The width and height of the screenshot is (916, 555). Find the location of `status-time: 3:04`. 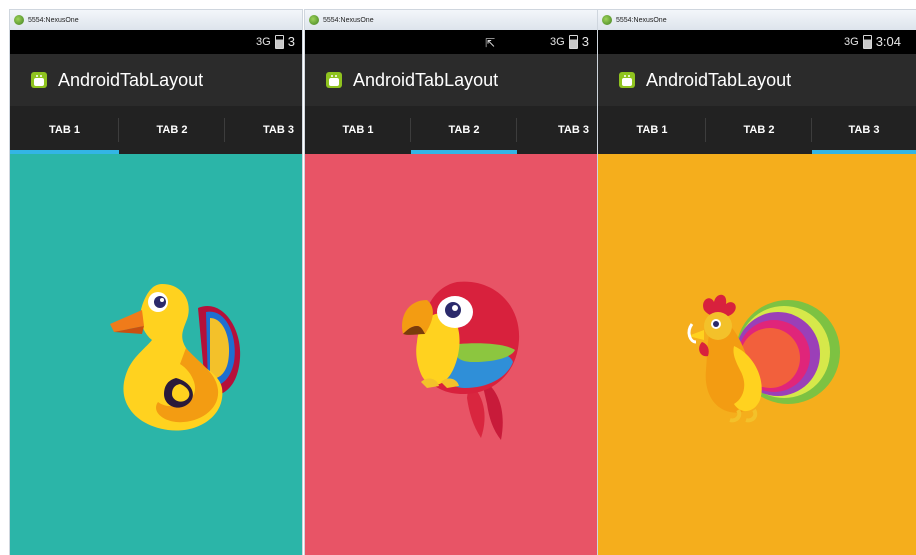

status-time: 3:04 is located at coordinates (888, 41).